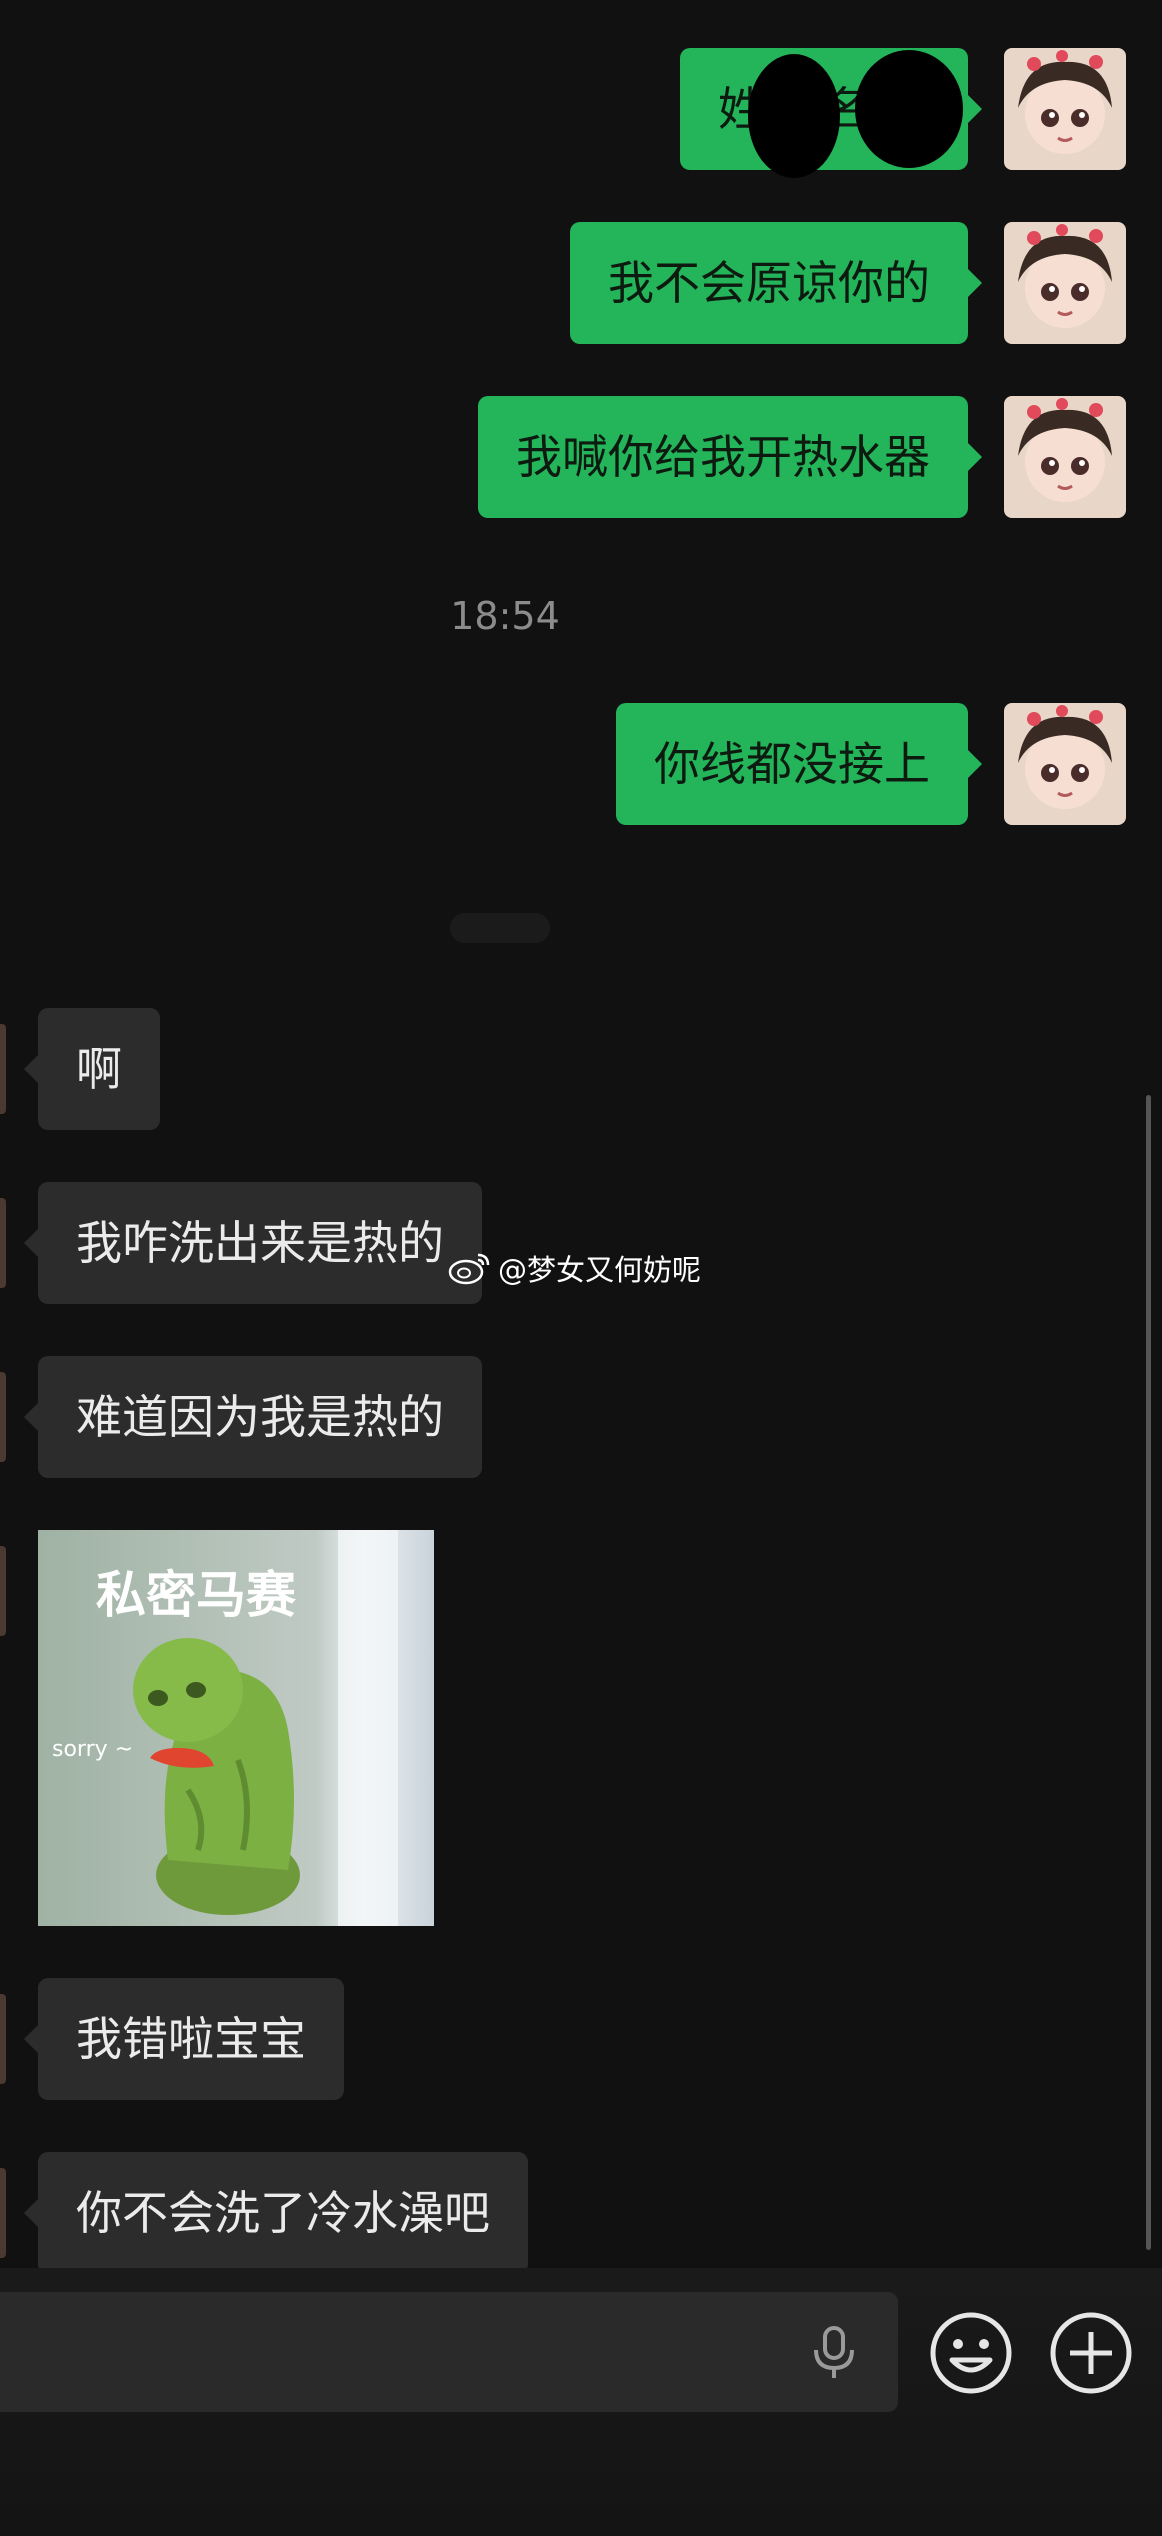 This screenshot has width=1162, height=2536. I want to click on mic-icon, so click(834, 2352).